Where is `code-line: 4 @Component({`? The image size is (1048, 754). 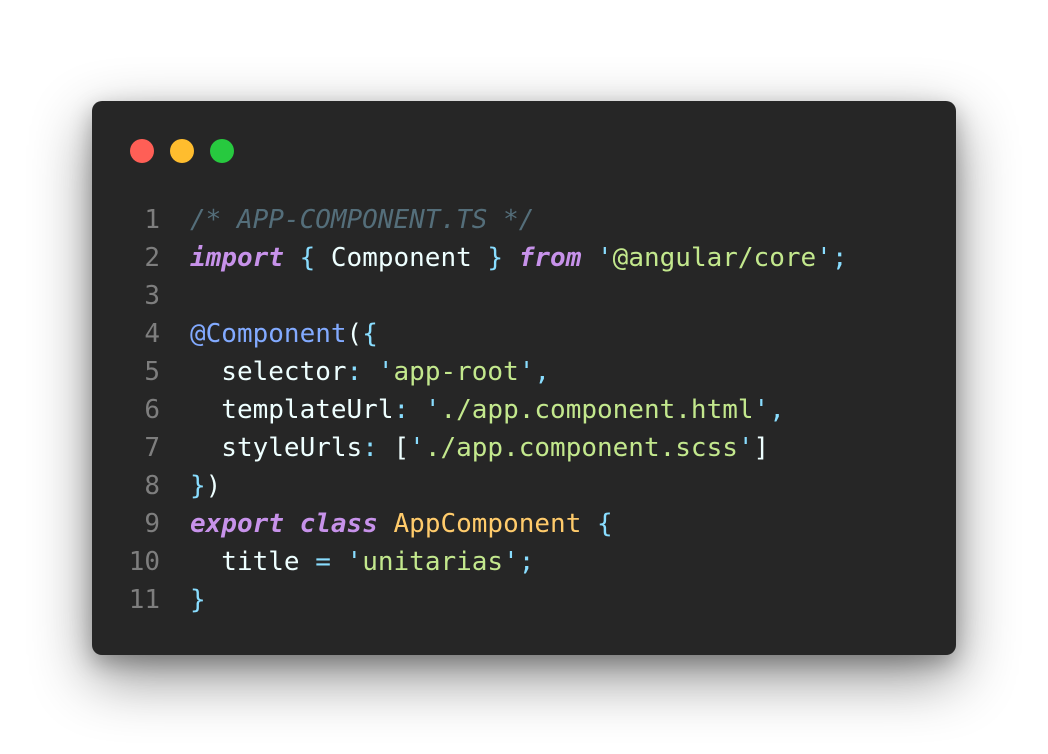
code-line: 4 @Component({ is located at coordinates (524, 334).